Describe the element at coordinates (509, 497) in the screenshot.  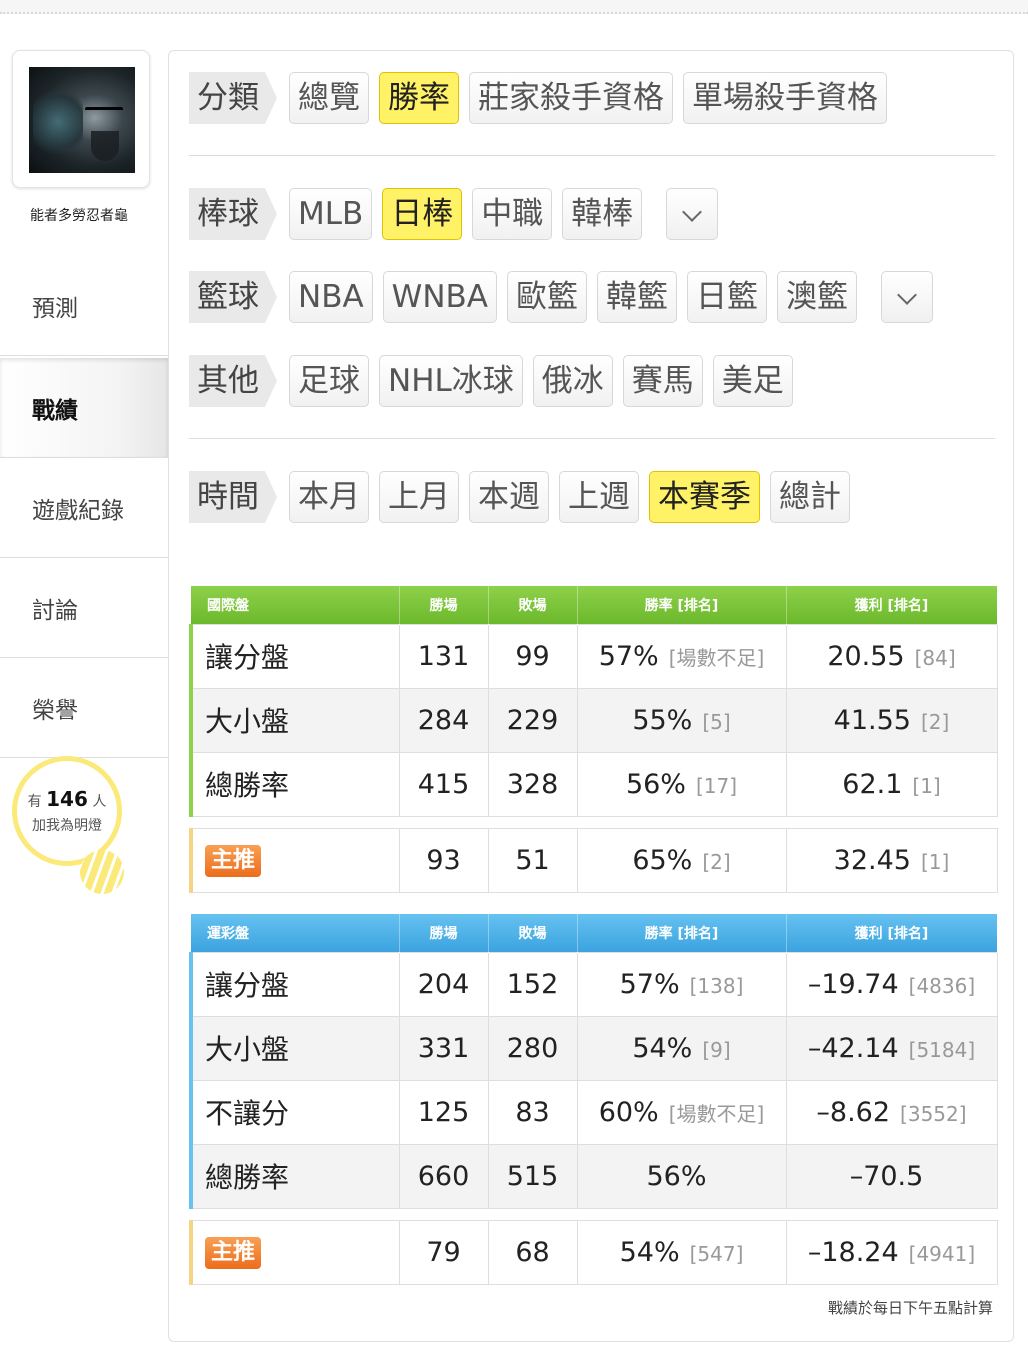
I see `time-option-this-week: 本週` at that location.